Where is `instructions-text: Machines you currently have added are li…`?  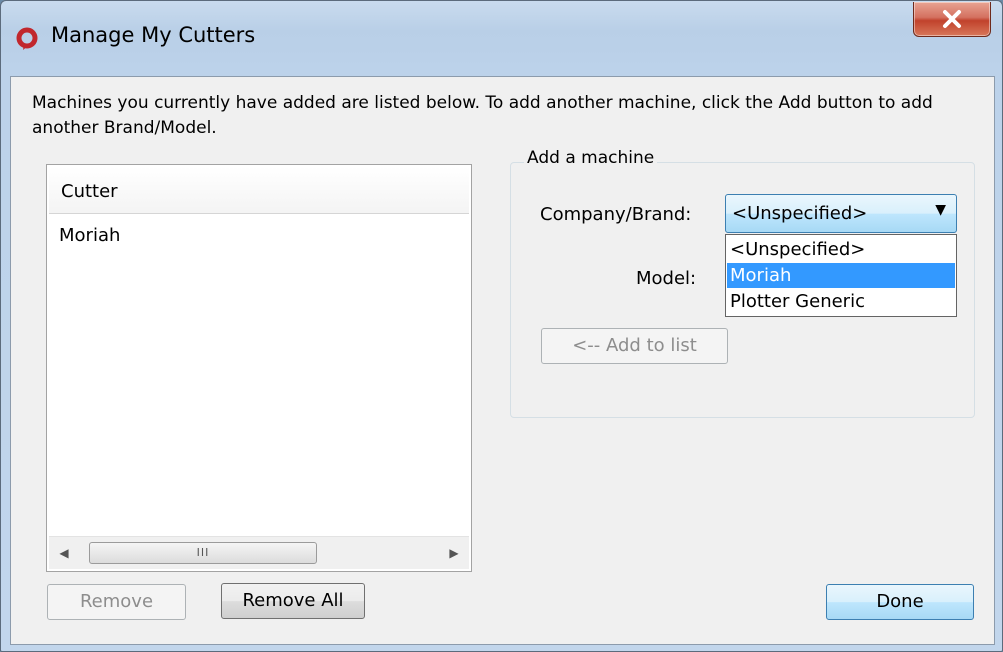
instructions-text: Machines you currently have added are li… is located at coordinates (482, 115).